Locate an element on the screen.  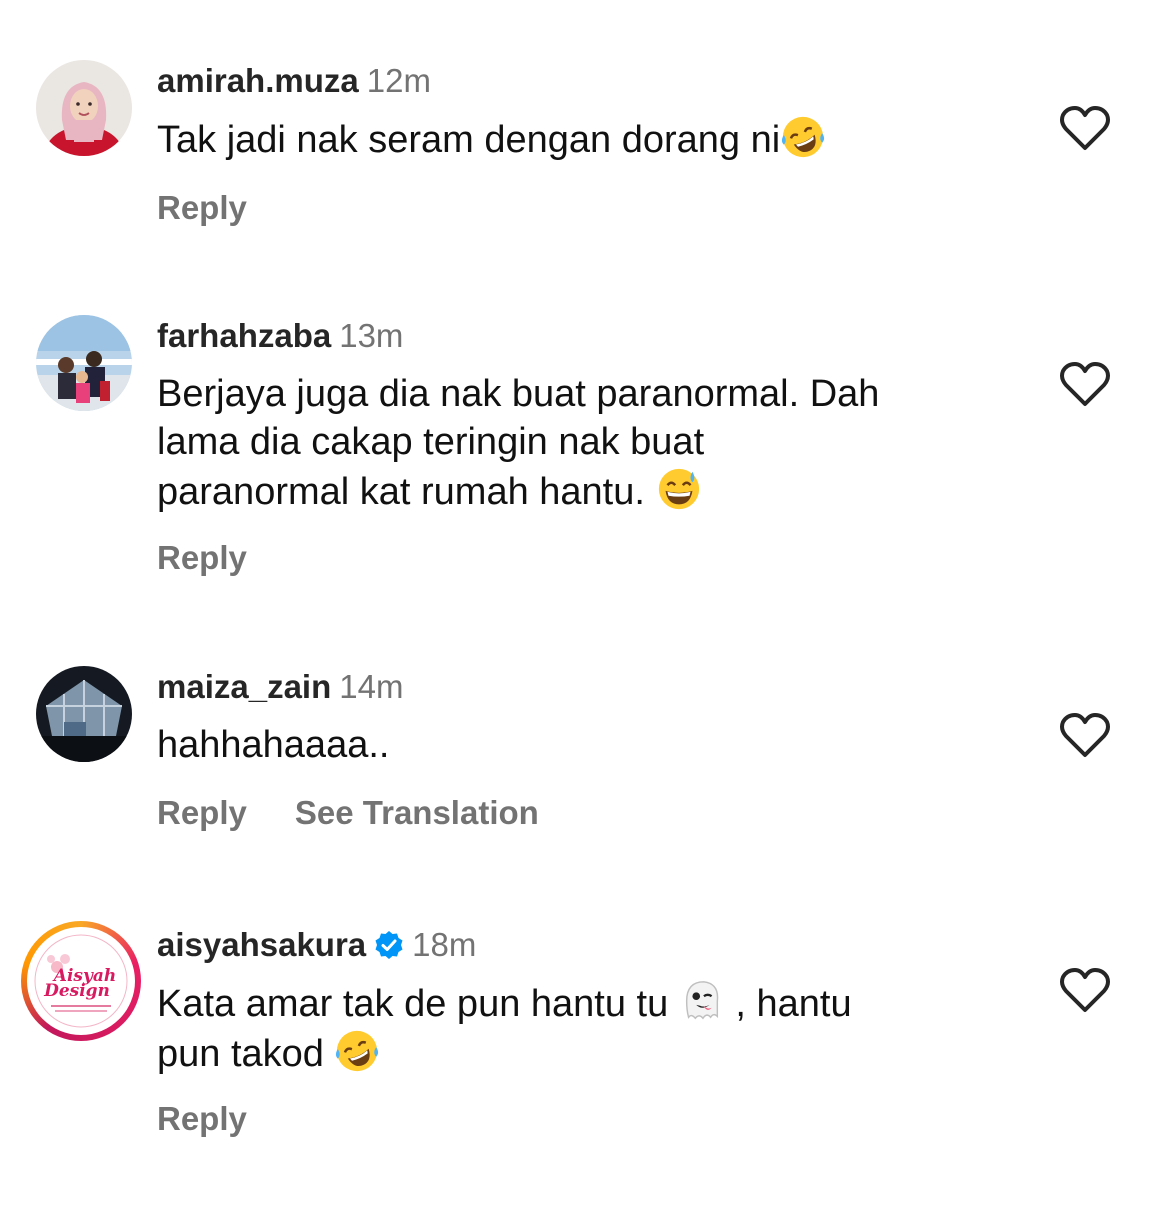
see-translation-button: See Translation is located at coordinates (417, 812).